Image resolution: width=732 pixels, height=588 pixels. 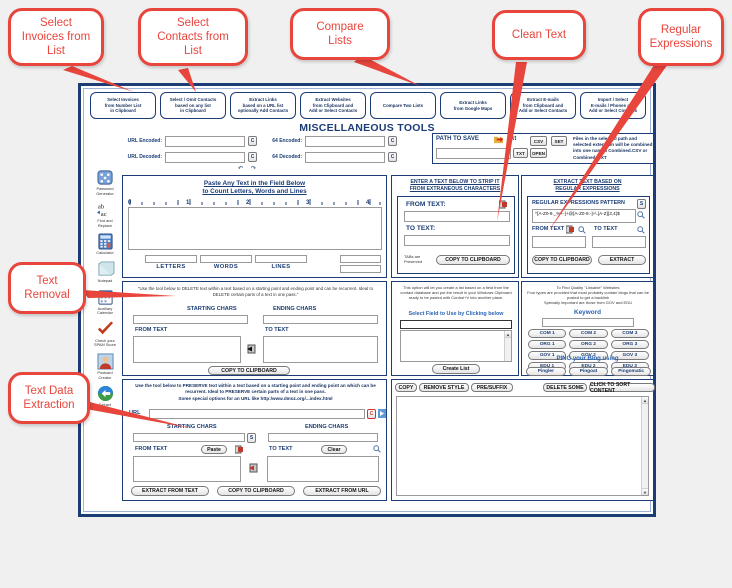 I want to click on callout-text-removal: Text Removal, so click(x=47, y=288).